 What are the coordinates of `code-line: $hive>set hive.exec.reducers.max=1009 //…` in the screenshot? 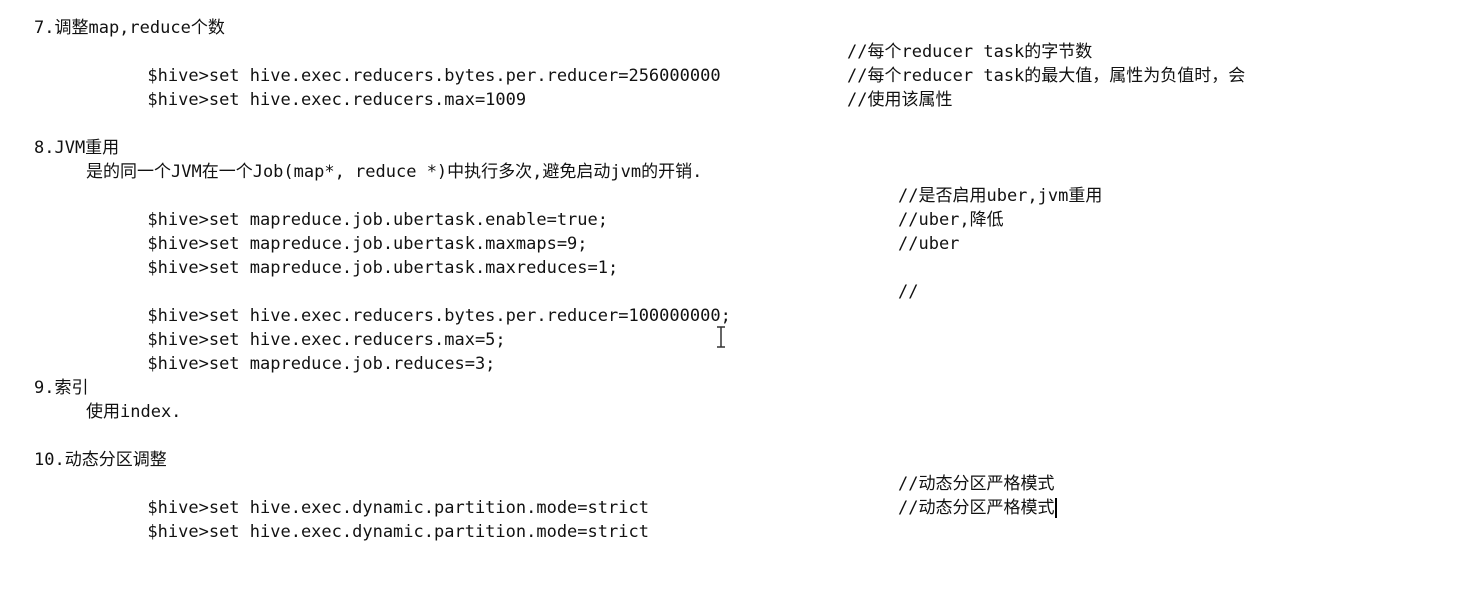 It's located at (744, 87).